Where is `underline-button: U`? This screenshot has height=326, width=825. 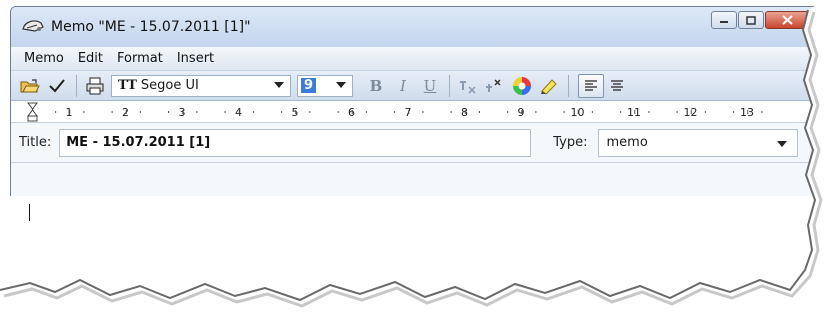
underline-button: U is located at coordinates (430, 86).